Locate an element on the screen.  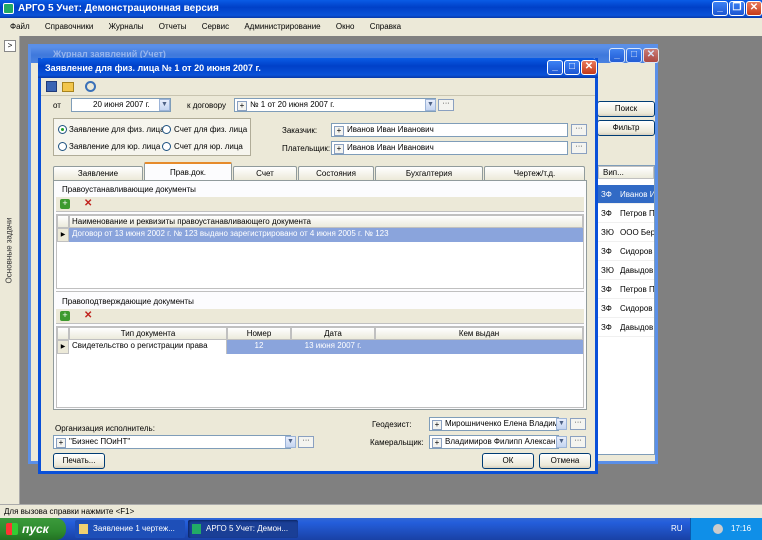
radio-phys-application is located at coordinates (62, 129).